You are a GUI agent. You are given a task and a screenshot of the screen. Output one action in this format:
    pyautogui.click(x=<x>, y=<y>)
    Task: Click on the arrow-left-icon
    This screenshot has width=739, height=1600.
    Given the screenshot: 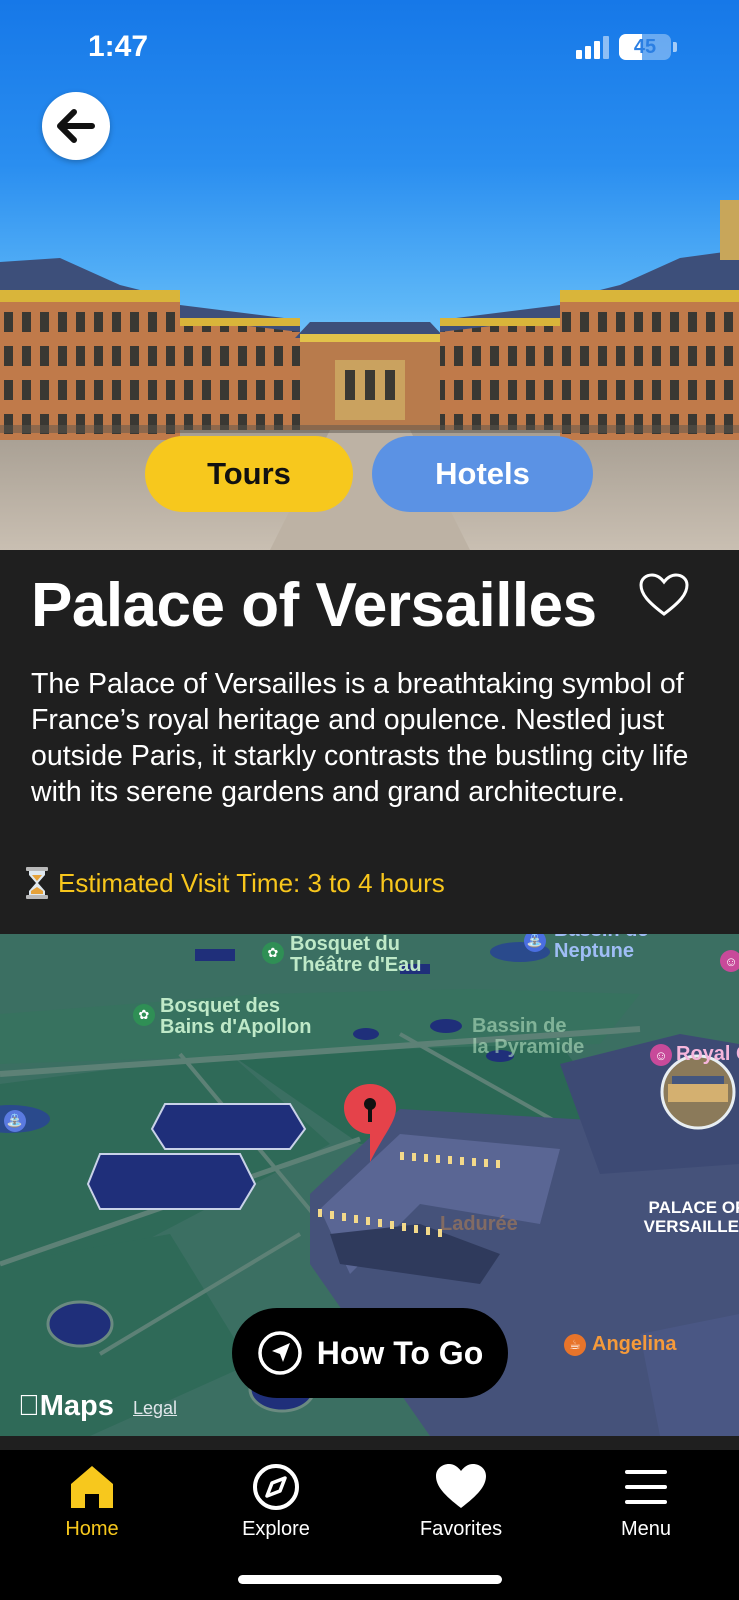 What is the action you would take?
    pyautogui.click(x=76, y=126)
    